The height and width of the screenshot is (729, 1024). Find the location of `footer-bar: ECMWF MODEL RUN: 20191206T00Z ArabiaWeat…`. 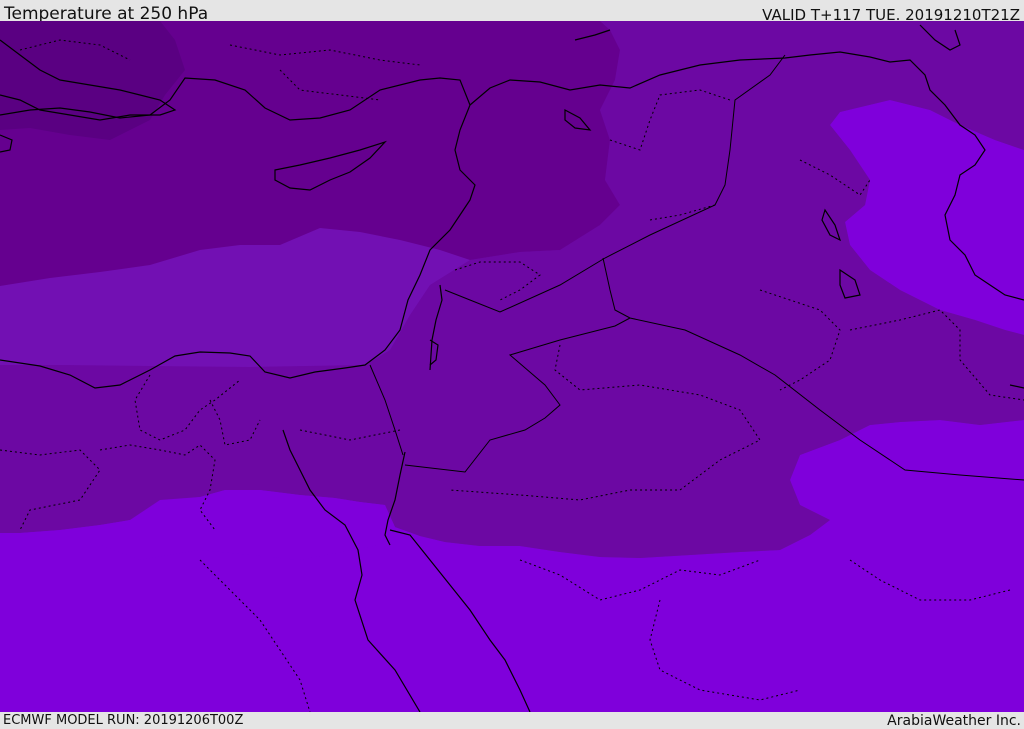

footer-bar: ECMWF MODEL RUN: 20191206T00Z ArabiaWeat… is located at coordinates (512, 720).